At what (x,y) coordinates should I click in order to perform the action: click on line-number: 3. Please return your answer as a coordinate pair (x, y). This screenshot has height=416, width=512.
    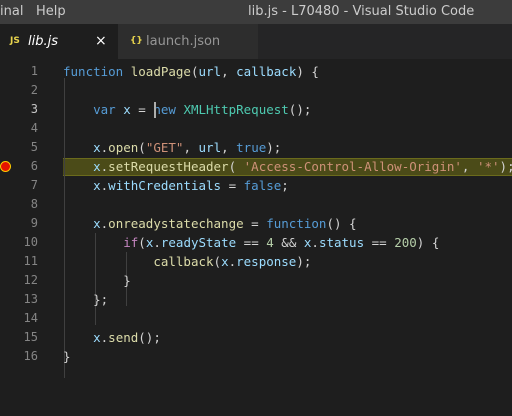
    Looking at the image, I should click on (34, 109).